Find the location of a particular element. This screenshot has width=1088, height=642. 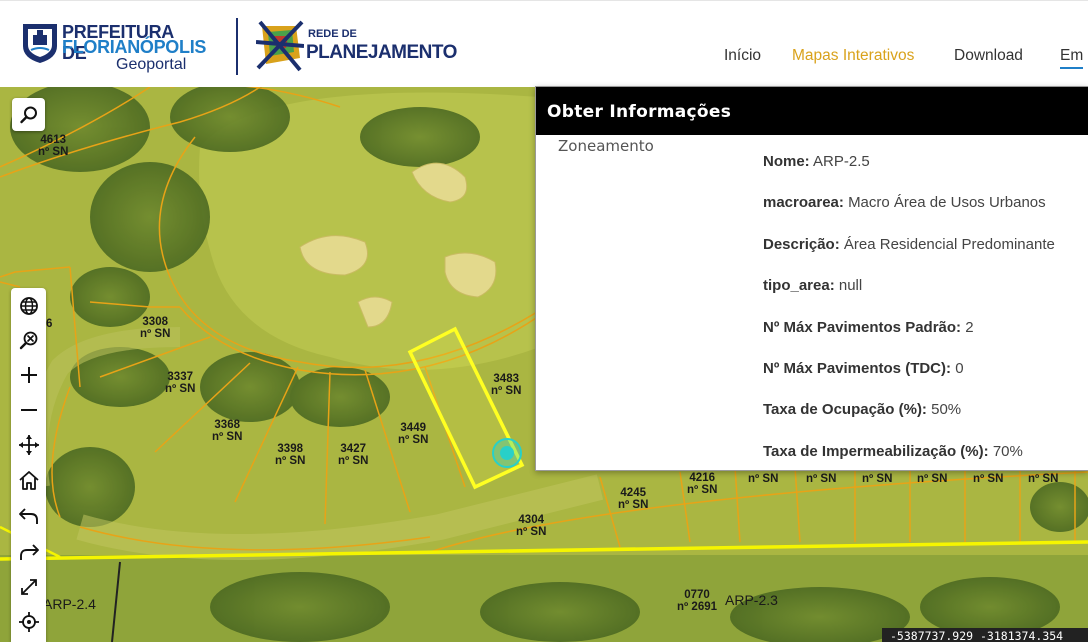

nav-em: Em is located at coordinates (1072, 58).